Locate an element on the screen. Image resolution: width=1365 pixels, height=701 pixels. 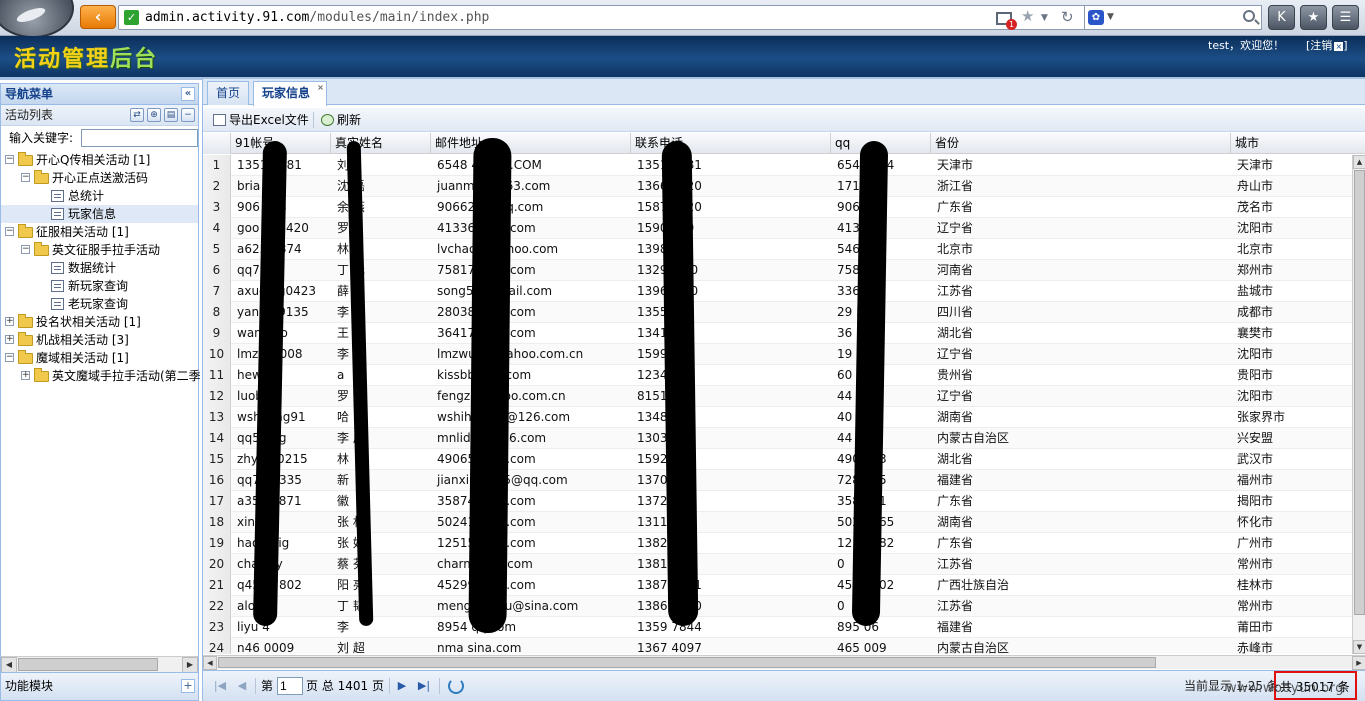
column-header: 联系电话 is located at coordinates (731, 143).